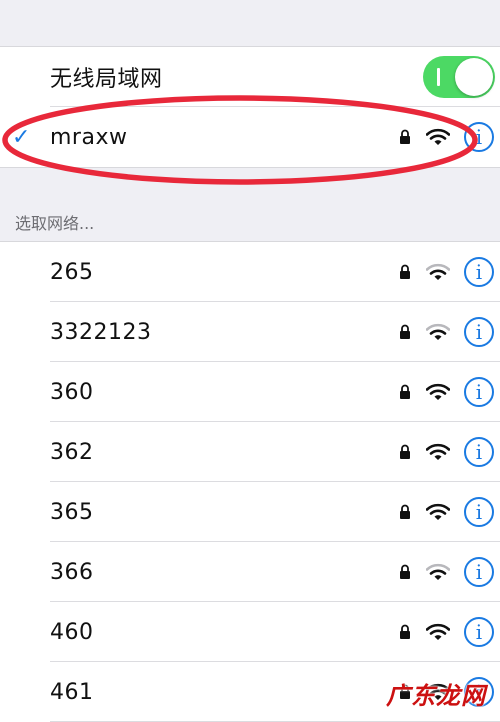 This screenshot has height=722, width=500. I want to click on toggle-knob, so click(474, 77).